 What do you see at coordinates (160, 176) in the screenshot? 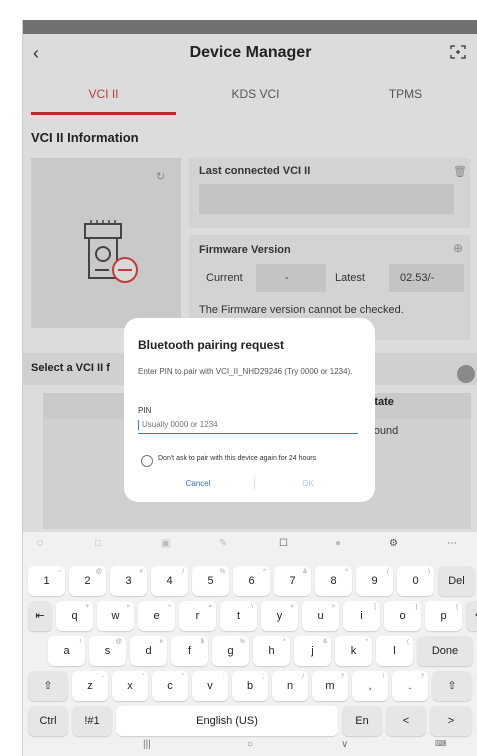
I see `refresh-icon: ↻` at bounding box center [160, 176].